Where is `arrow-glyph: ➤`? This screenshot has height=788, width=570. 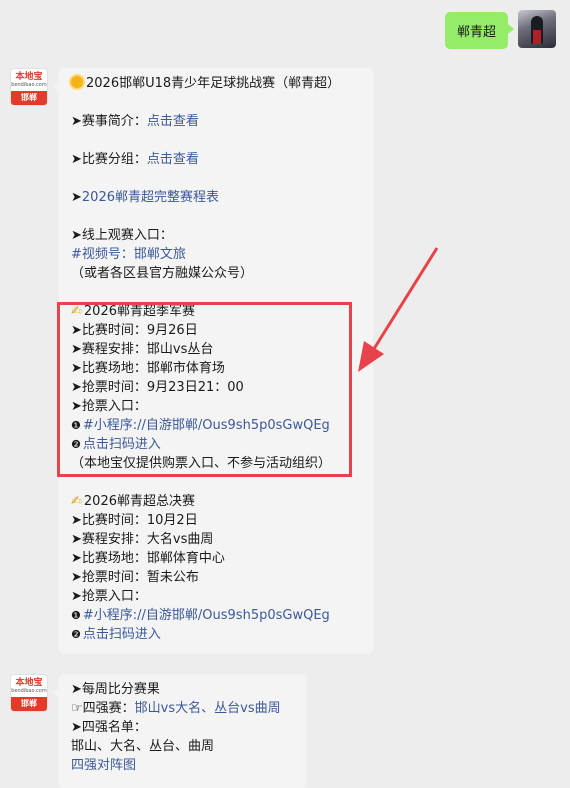 arrow-glyph: ➤ is located at coordinates (76, 197).